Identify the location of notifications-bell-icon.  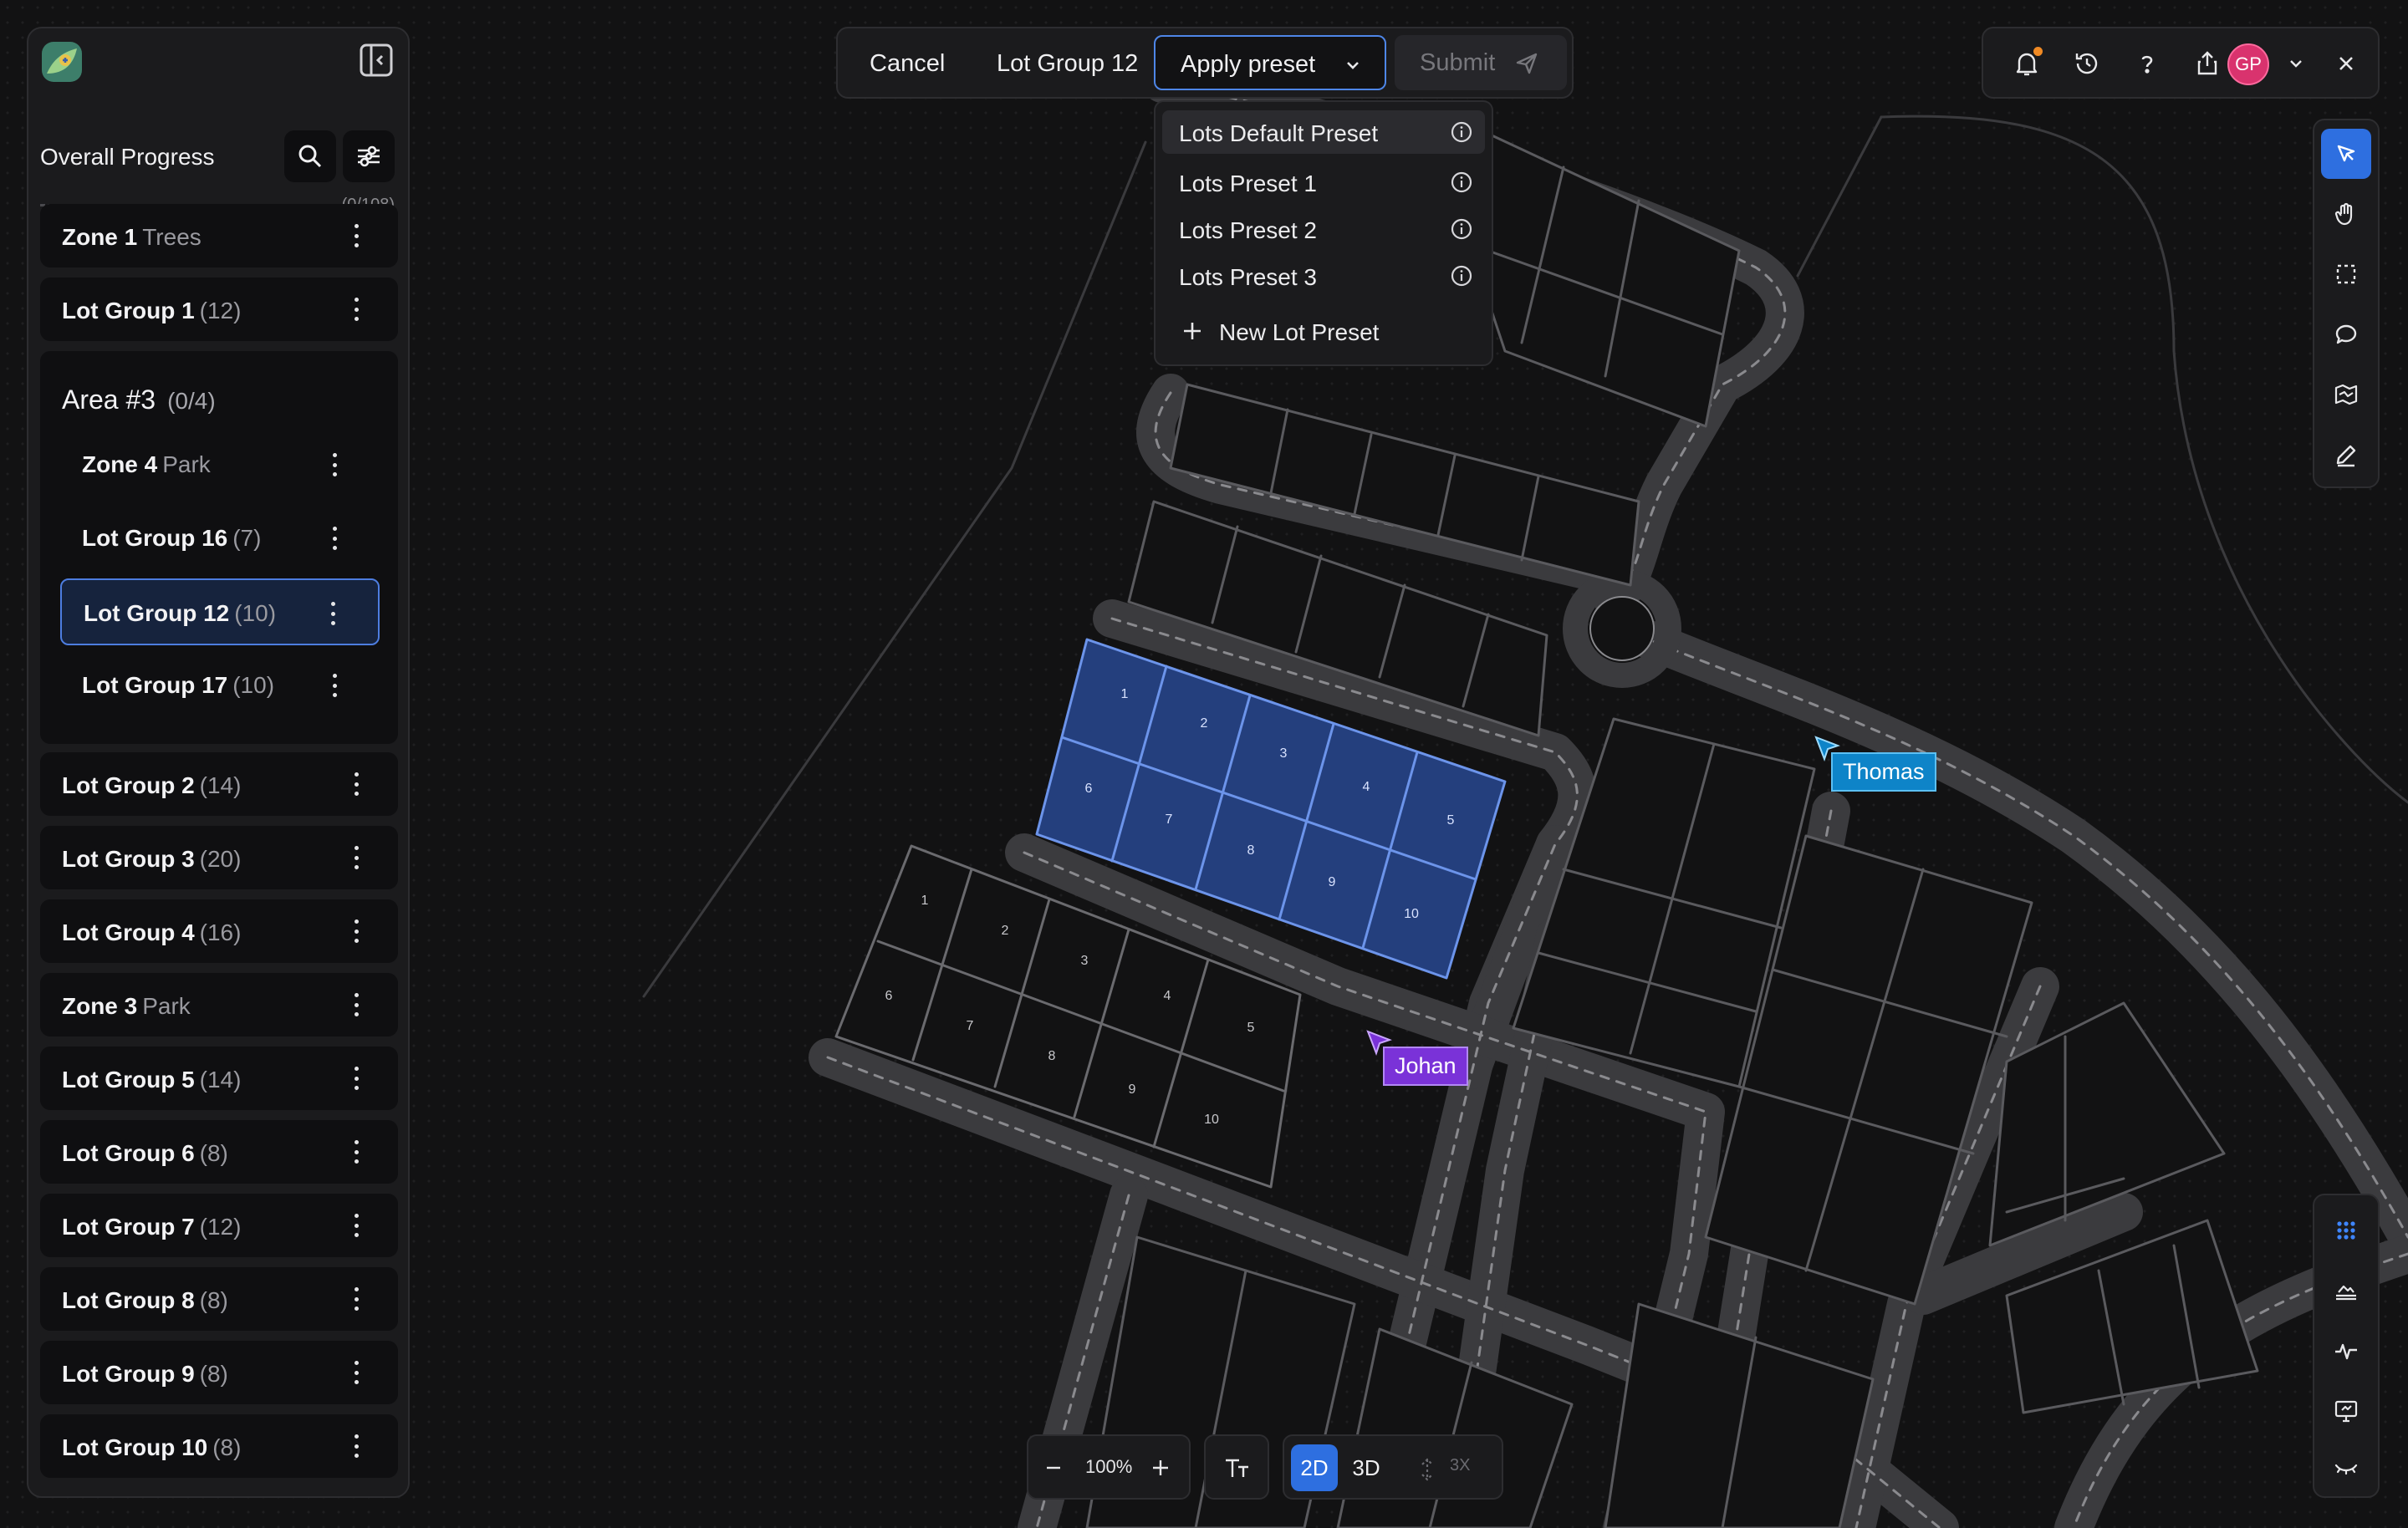
(2027, 64).